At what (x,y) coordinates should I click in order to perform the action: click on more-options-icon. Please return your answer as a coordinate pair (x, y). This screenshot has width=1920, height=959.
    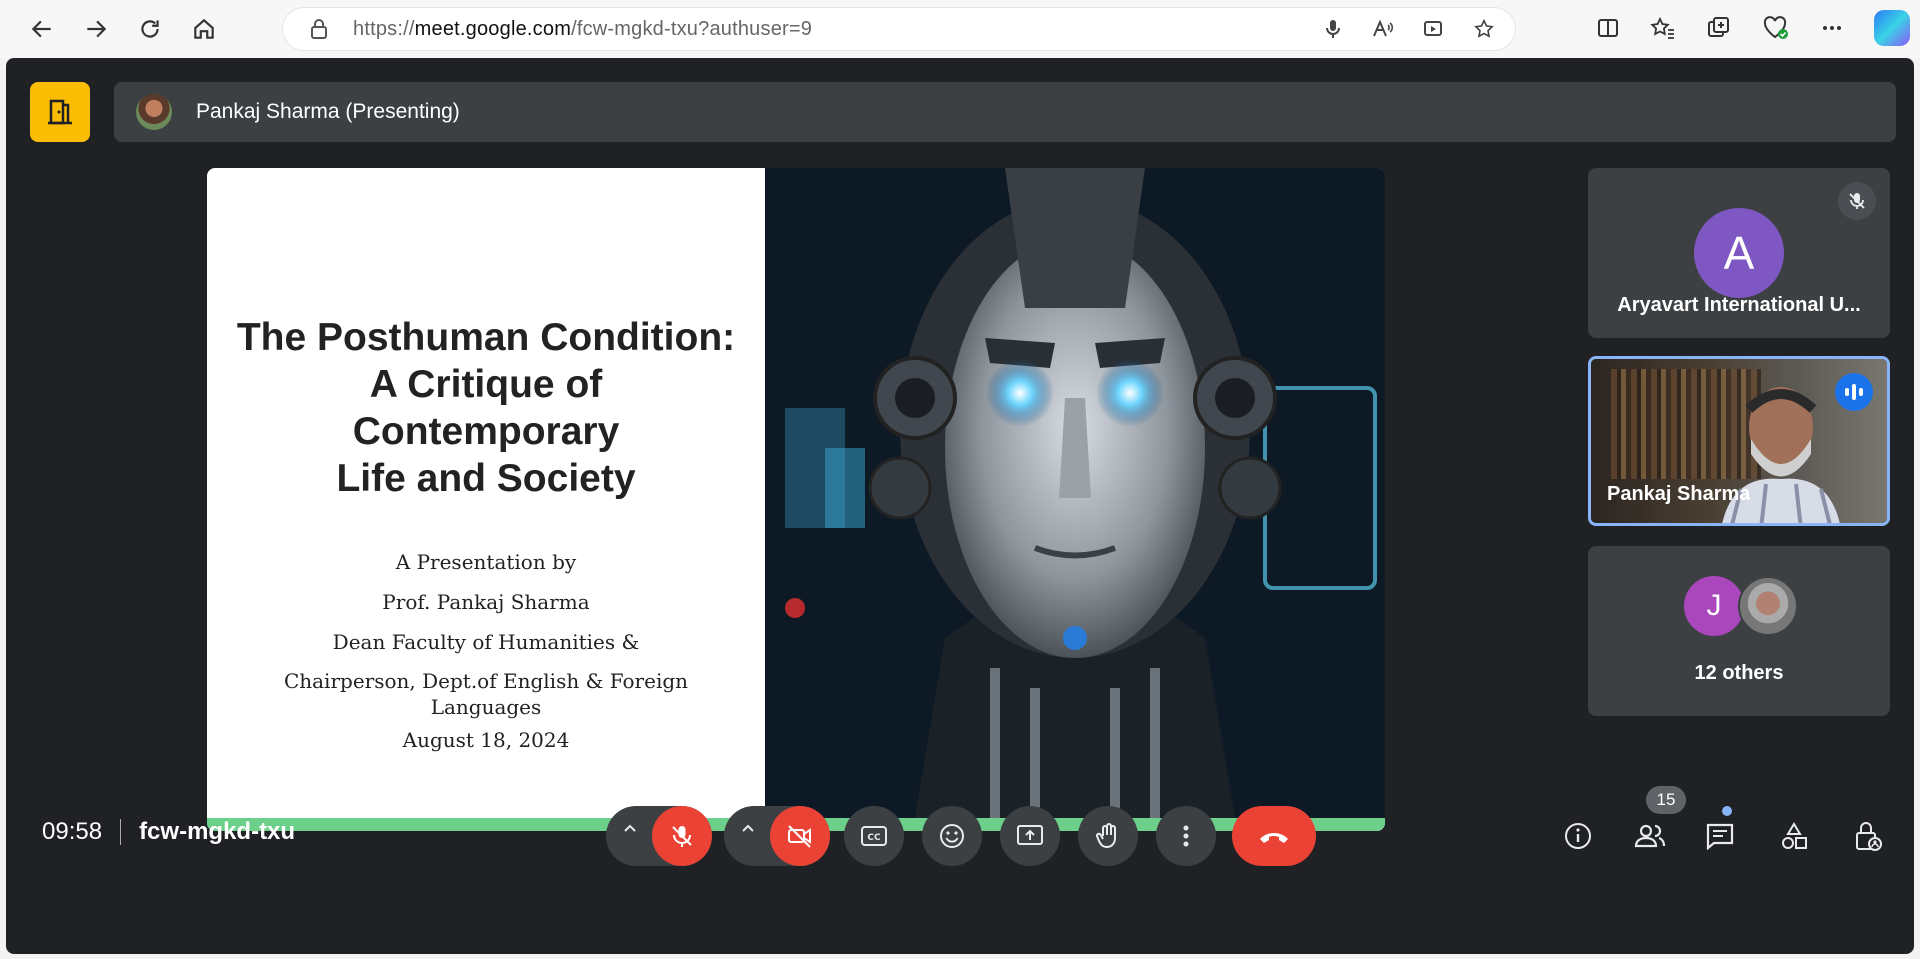
    Looking at the image, I should click on (1832, 28).